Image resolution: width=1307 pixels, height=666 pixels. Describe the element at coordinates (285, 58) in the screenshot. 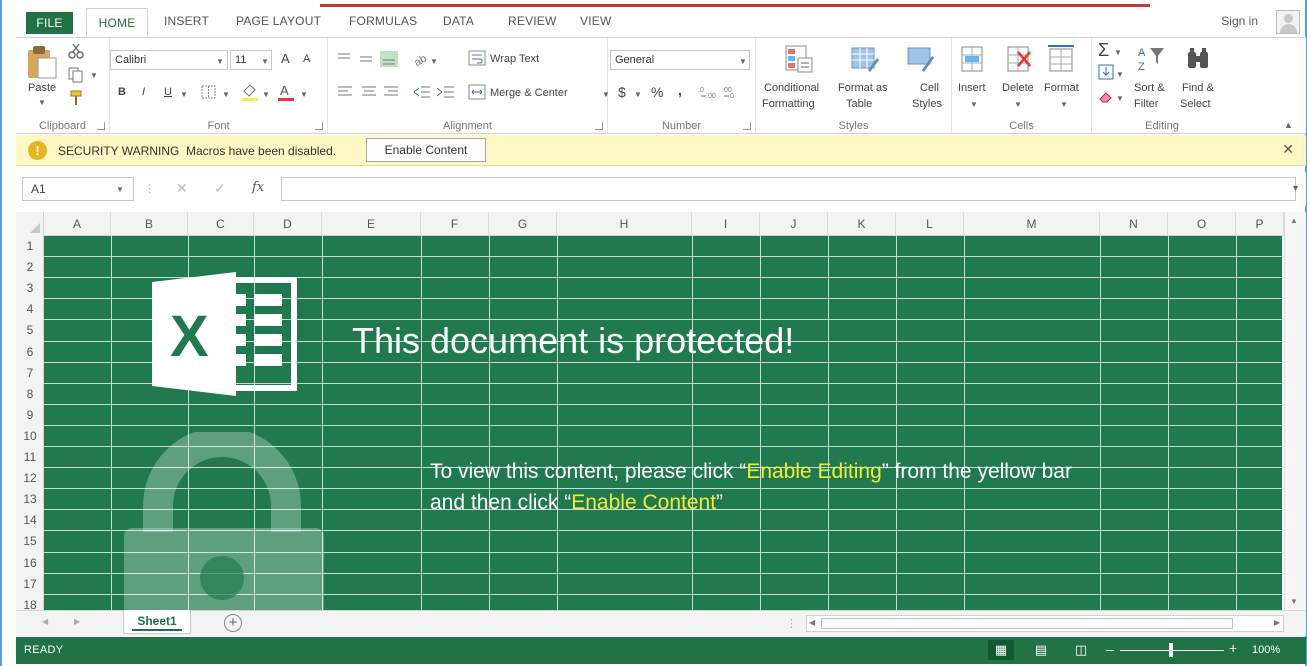

I see `grow-font-button: A` at that location.